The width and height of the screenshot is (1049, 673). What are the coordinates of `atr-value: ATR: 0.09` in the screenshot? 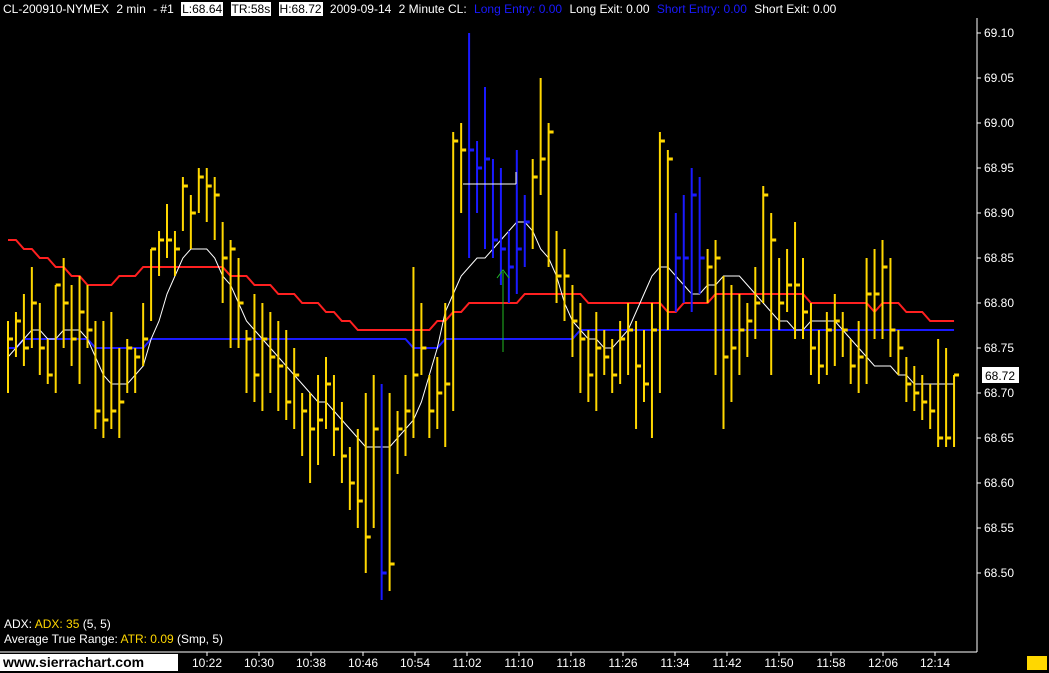 It's located at (147, 639).